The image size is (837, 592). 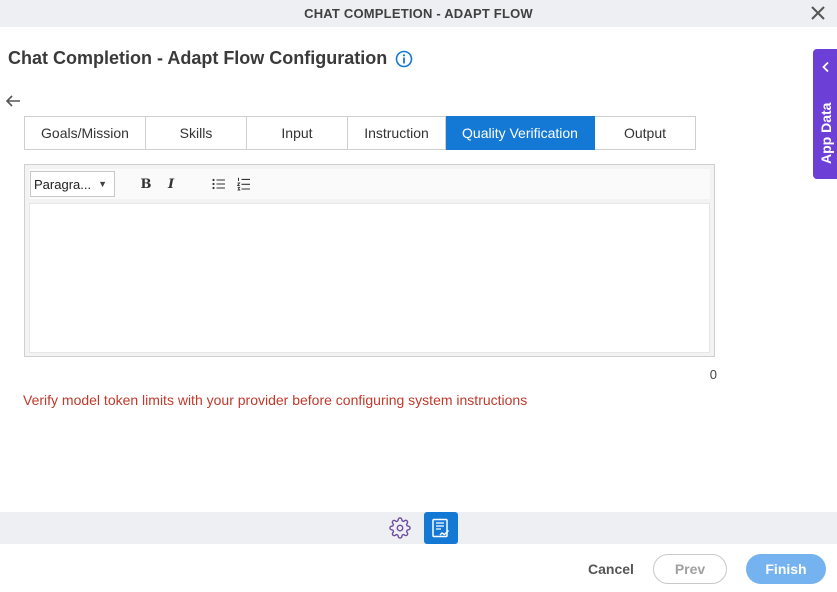 I want to click on tab-quality-verification: Quality Verification, so click(x=520, y=133).